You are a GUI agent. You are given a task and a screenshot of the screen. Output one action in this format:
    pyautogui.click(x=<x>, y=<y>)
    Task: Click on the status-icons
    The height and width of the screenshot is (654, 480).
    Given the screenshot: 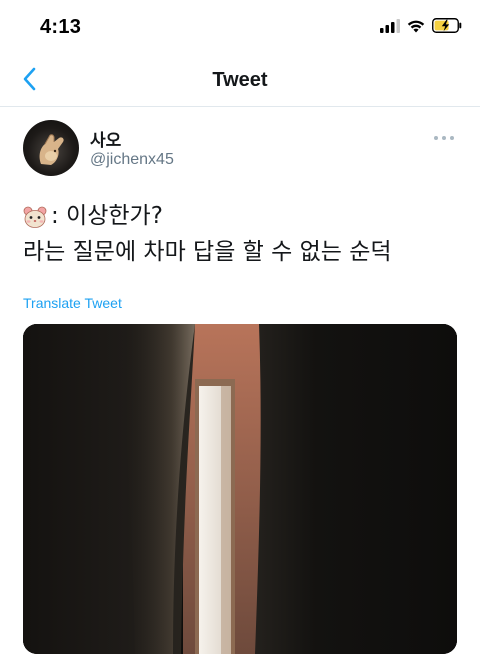 What is the action you would take?
    pyautogui.click(x=421, y=28)
    